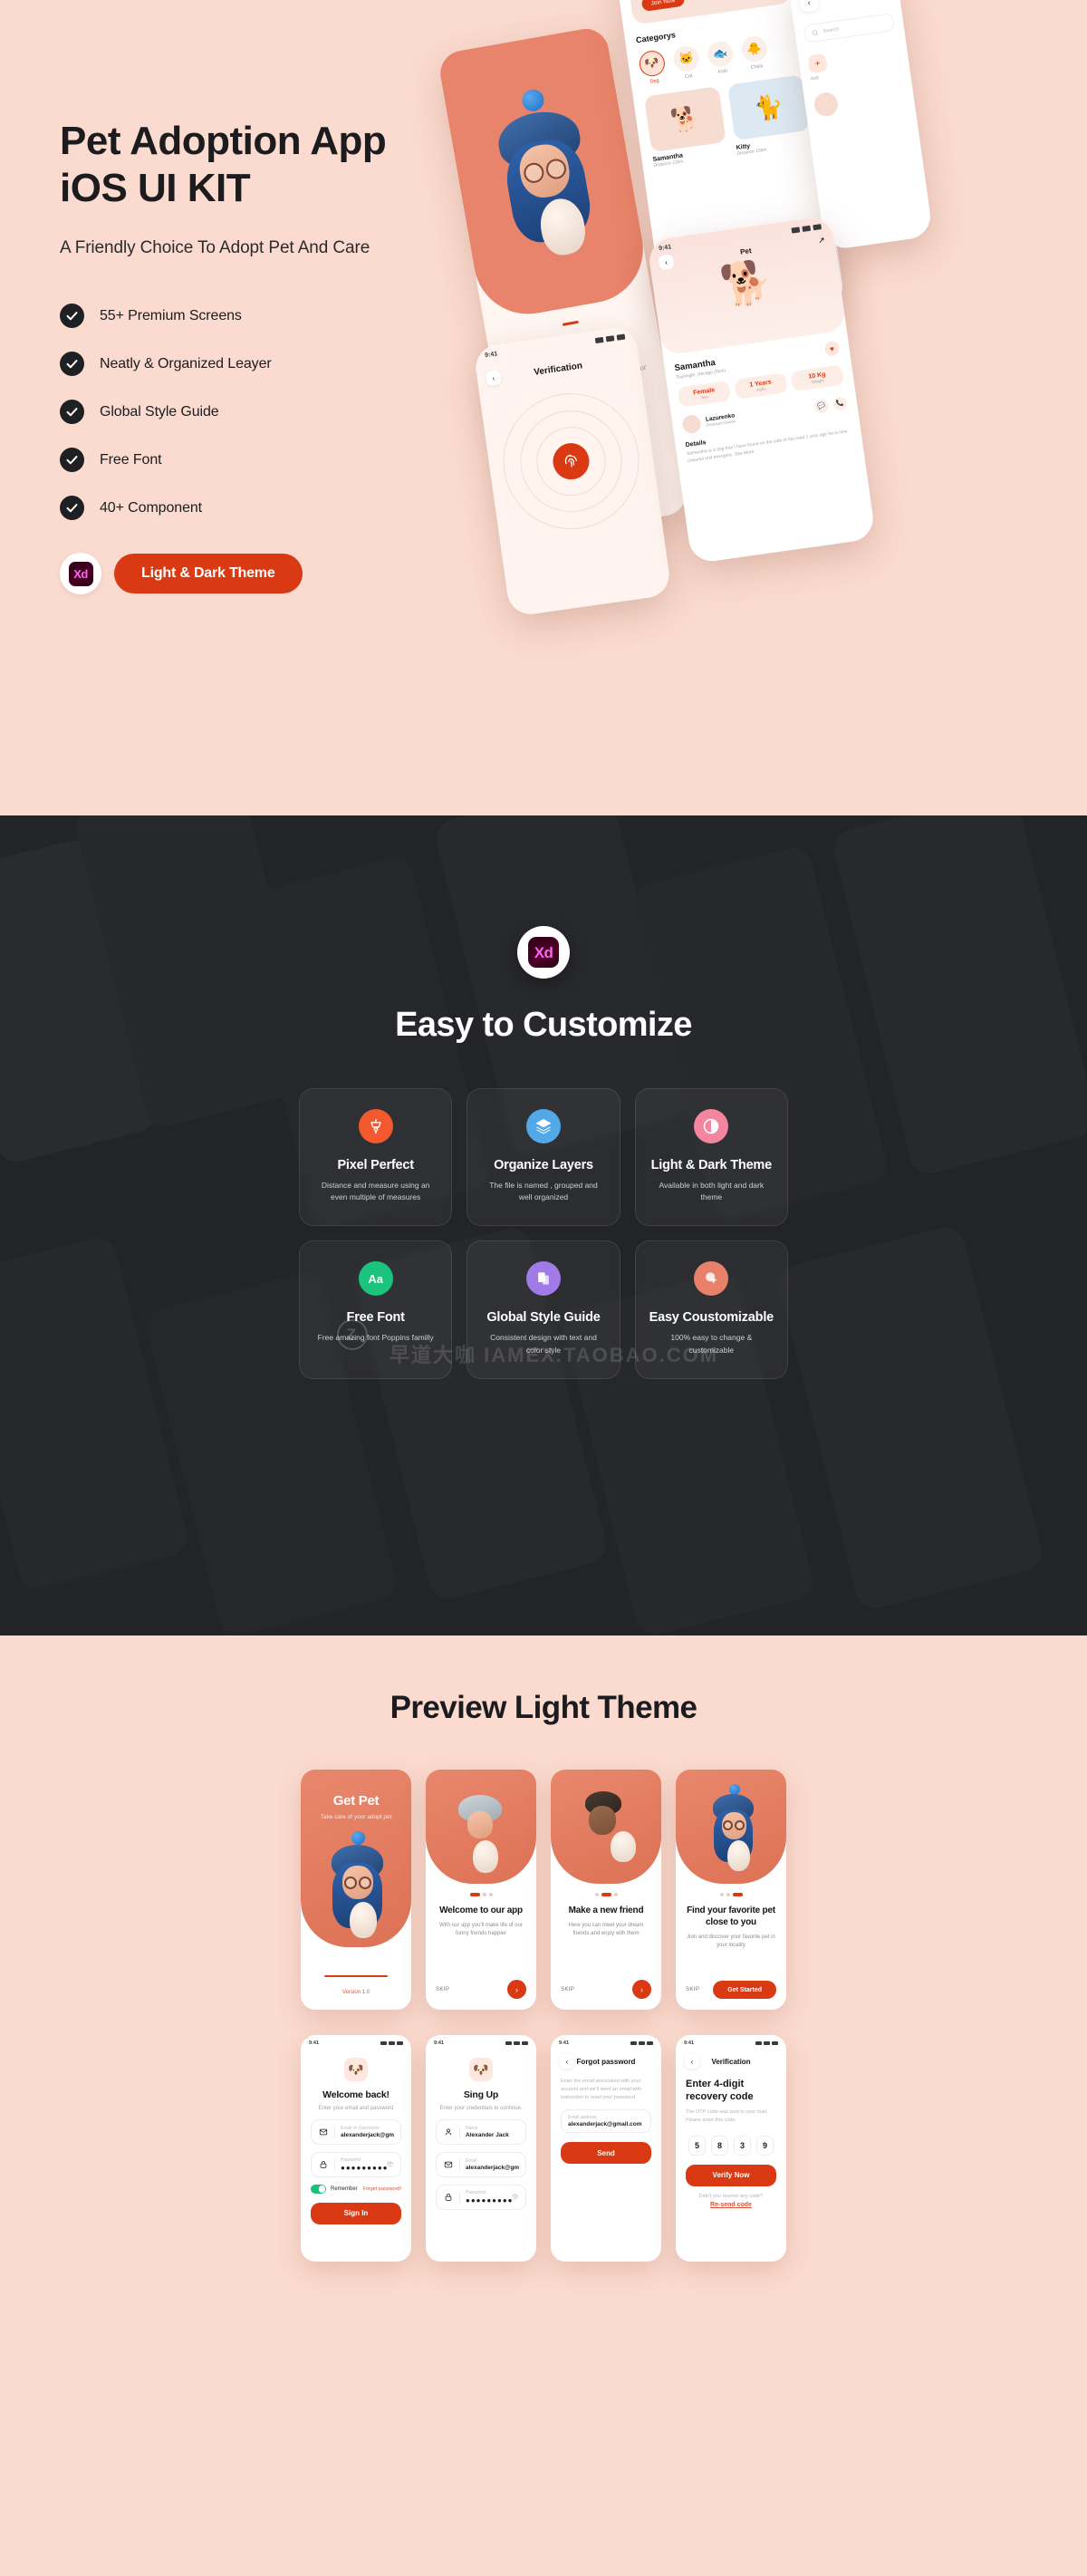 Image resolution: width=1087 pixels, height=2576 pixels. I want to click on join-now-button: Join Now, so click(663, 6).